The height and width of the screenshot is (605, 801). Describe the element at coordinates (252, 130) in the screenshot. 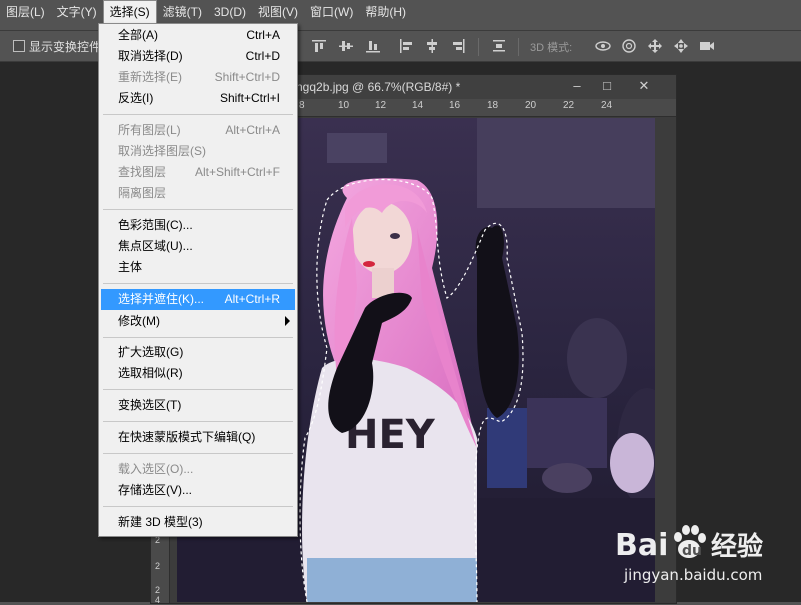

I see `menu-item-shortcut: Alt+Ctrl+A` at that location.